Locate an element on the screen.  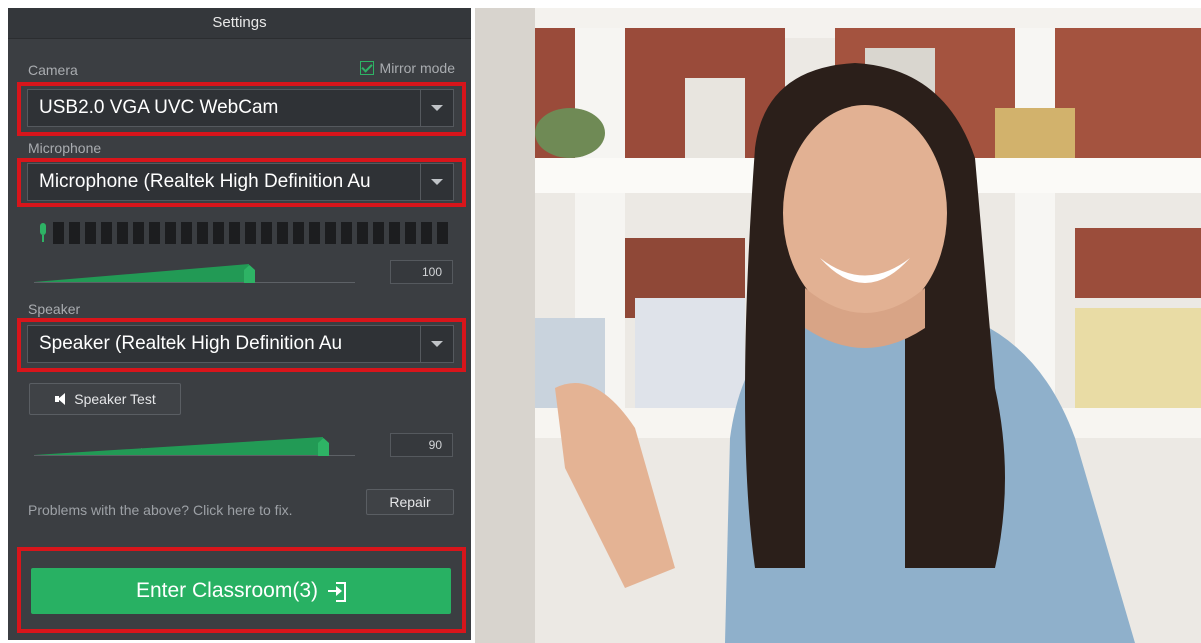
speaker-select-value: Speaker (Realtek High Definition Au is located at coordinates (191, 343).